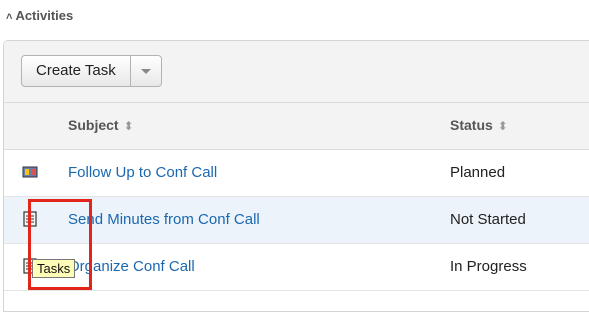 The width and height of the screenshot is (589, 312). I want to click on subject-header-label: Subject, so click(93, 125).